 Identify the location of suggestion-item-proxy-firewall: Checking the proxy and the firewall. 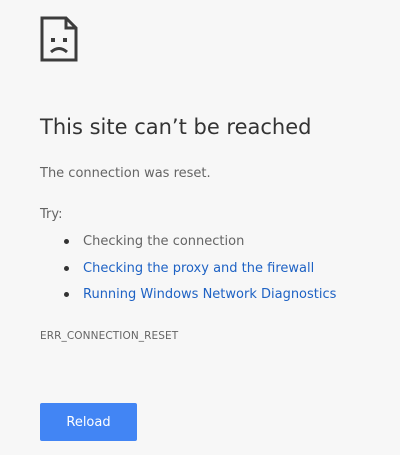
(200, 272).